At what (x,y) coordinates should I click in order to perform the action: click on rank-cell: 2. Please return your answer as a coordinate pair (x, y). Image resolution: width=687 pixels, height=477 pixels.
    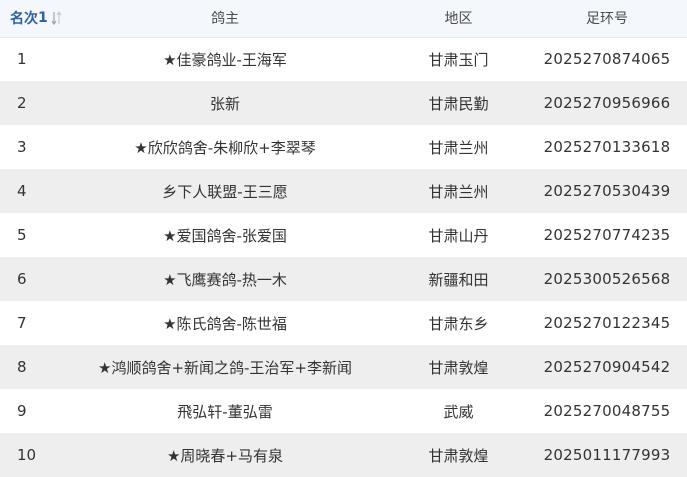
    Looking at the image, I should click on (22, 103).